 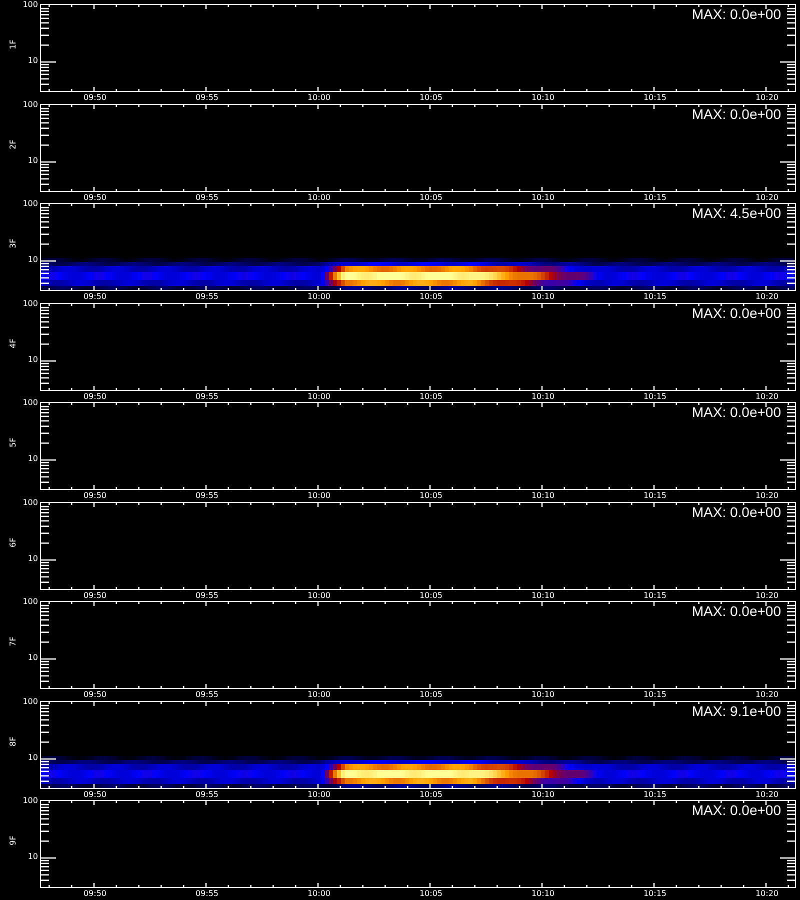 What do you see at coordinates (13, 45) in the screenshot?
I see `channel-label: 1F` at bounding box center [13, 45].